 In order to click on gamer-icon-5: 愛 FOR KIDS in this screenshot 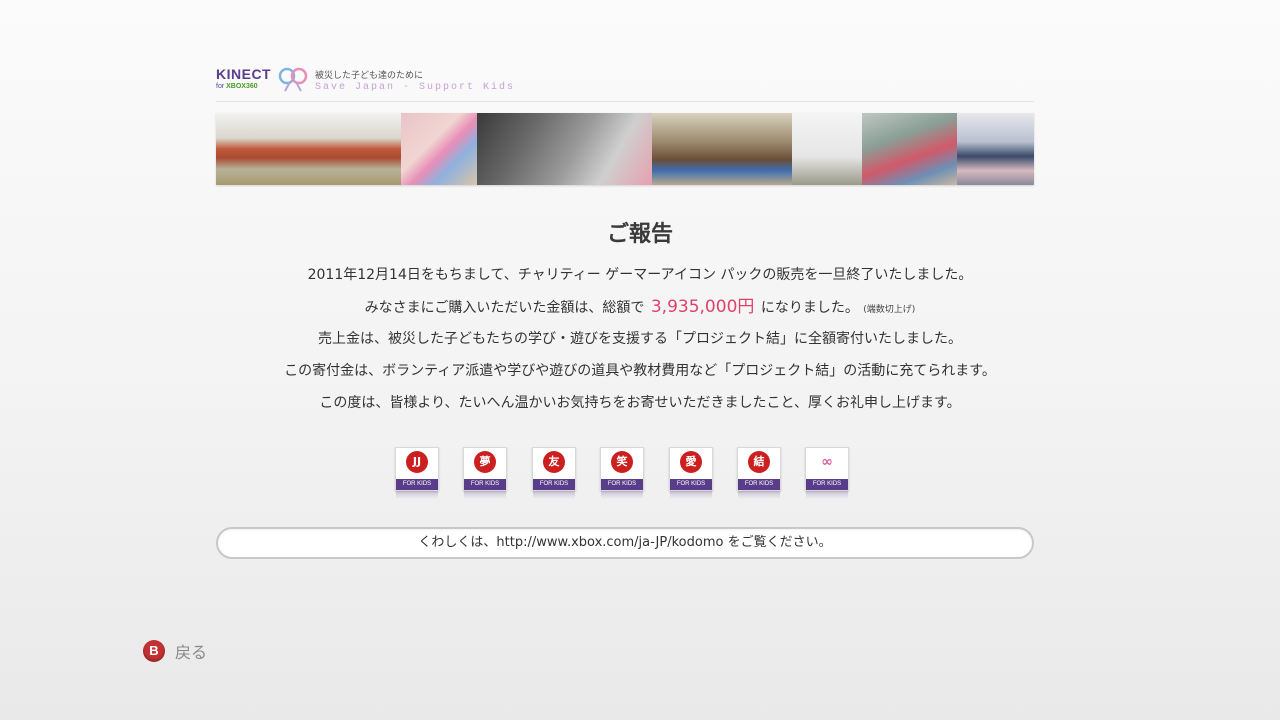, I will do `click(691, 473)`.